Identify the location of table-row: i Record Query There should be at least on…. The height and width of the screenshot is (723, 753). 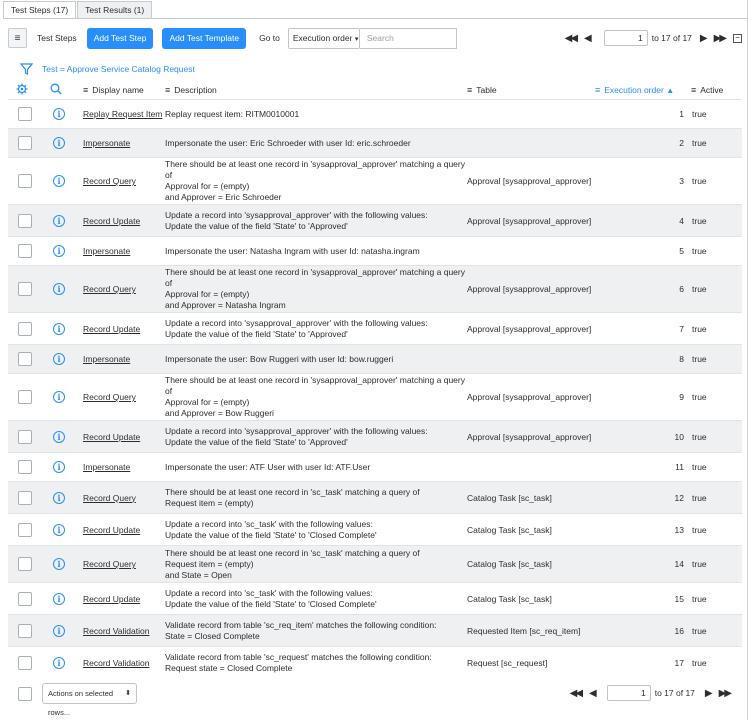
(375, 288).